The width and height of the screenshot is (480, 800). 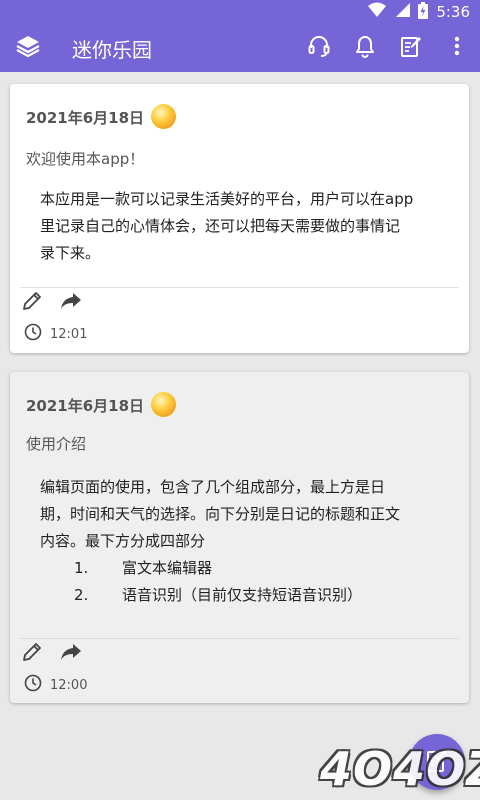 What do you see at coordinates (218, 568) in the screenshot?
I see `list-item: 1. 富文本编辑器` at bounding box center [218, 568].